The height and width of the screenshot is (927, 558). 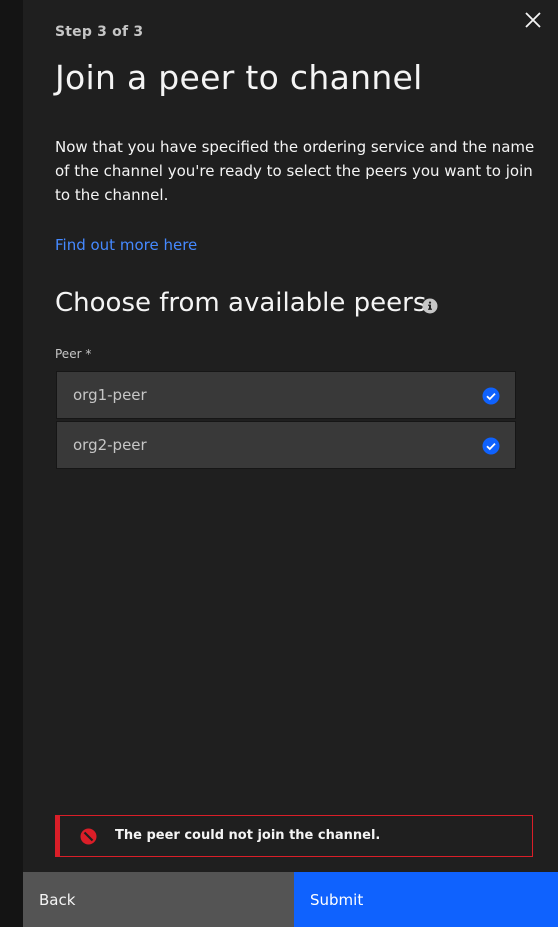 What do you see at coordinates (241, 303) in the screenshot?
I see `section-title: Choose from available peers` at bounding box center [241, 303].